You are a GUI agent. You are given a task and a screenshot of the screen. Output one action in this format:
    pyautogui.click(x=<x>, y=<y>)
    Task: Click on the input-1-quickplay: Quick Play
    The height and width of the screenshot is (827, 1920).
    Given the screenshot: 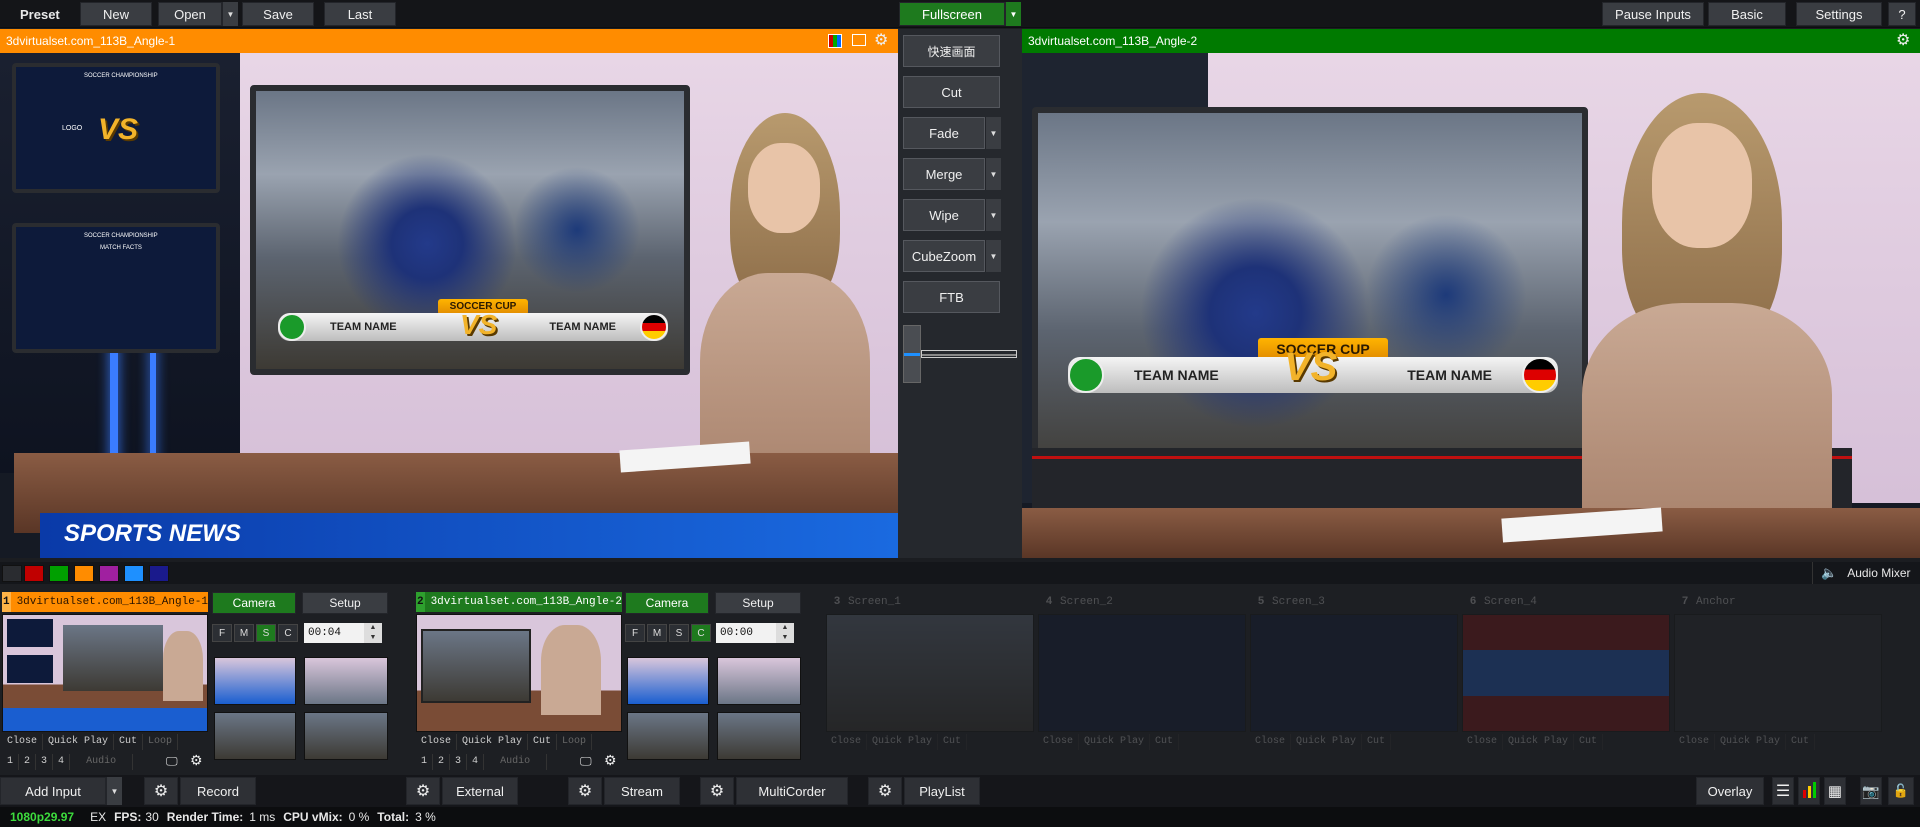 What is the action you would take?
    pyautogui.click(x=79, y=742)
    